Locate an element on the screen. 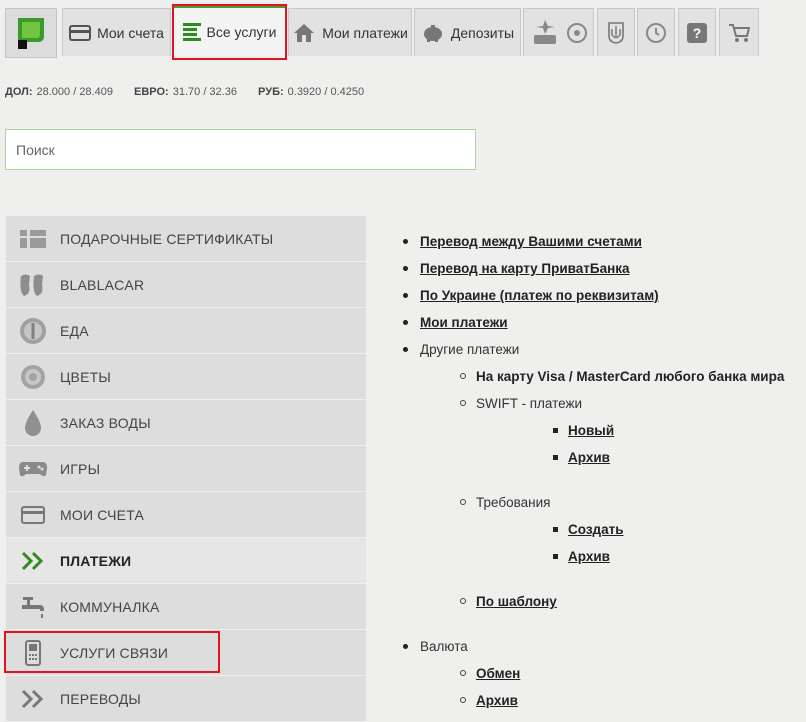 The image size is (806, 722). link-by-template: По шаблону is located at coordinates (516, 601).